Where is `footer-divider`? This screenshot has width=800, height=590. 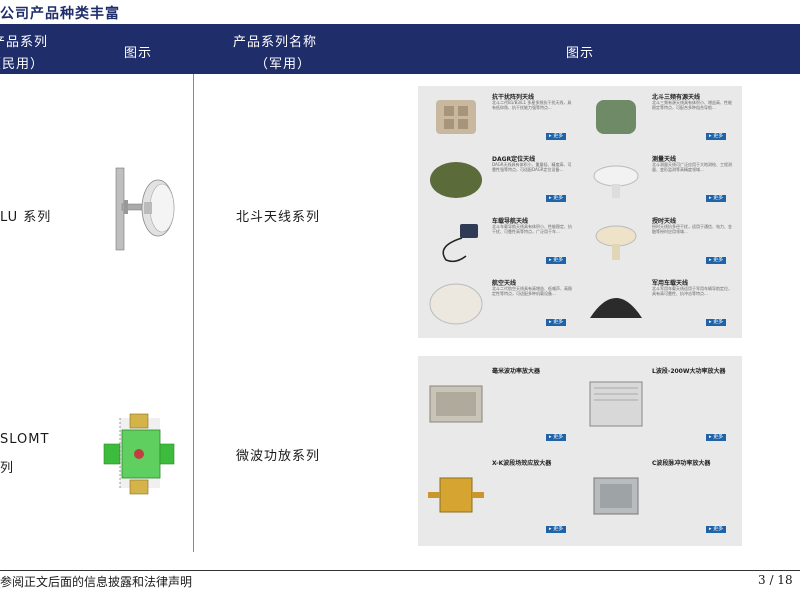 footer-divider is located at coordinates (400, 570).